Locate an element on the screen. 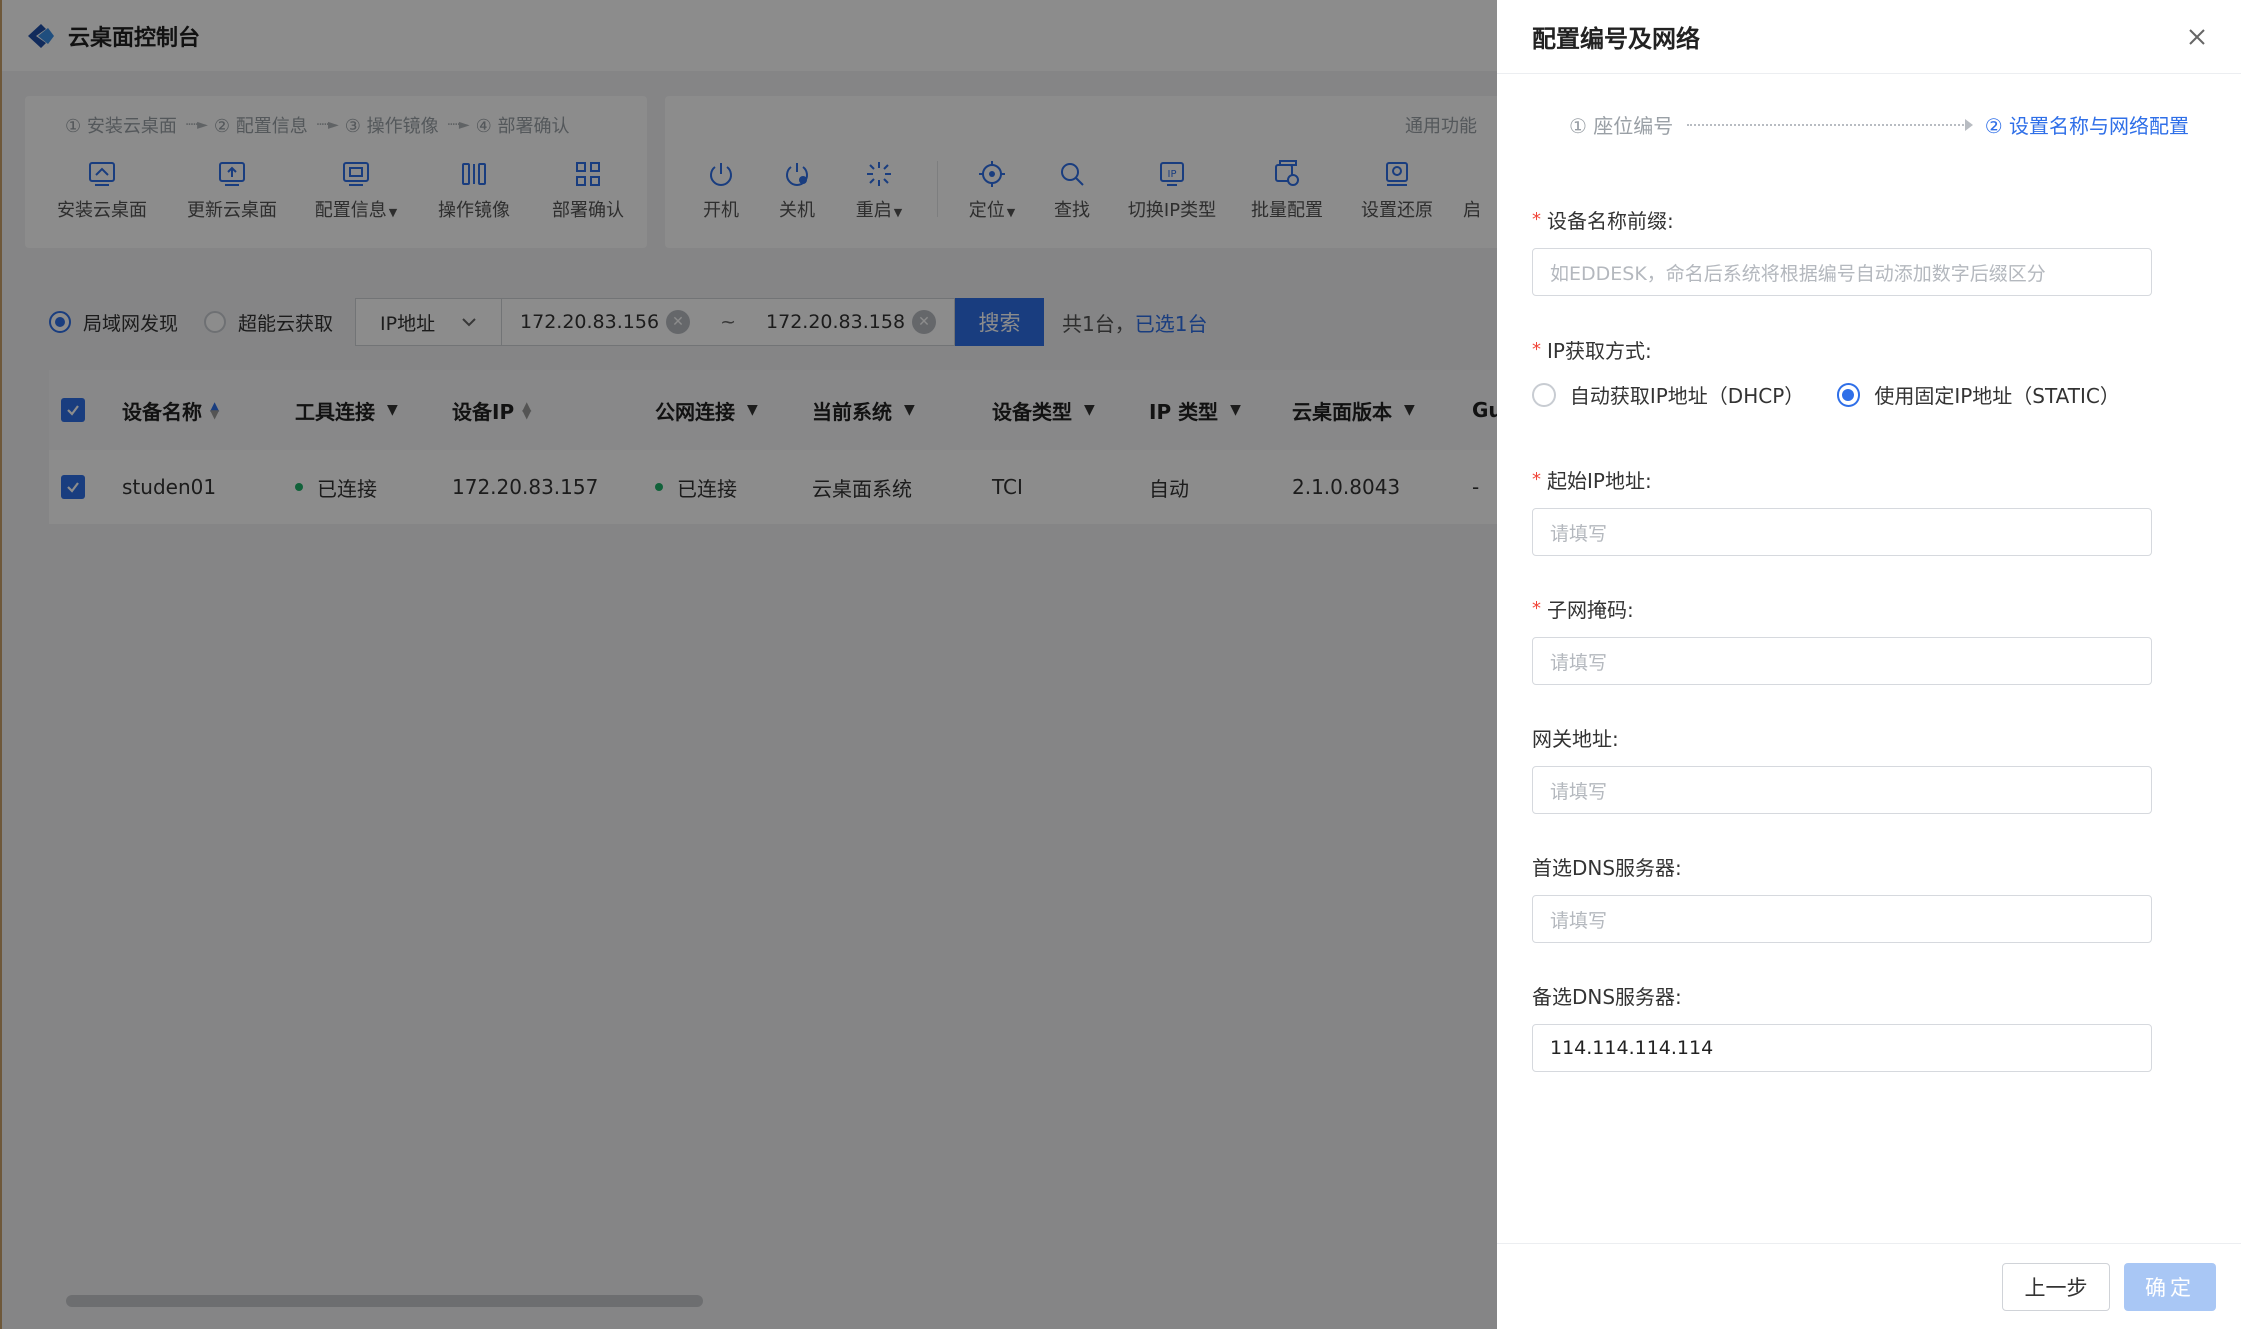 The width and height of the screenshot is (2241, 1329). prefix-field: * 设备名称前缀: 如EDDESK，命名后系统将根据编号自动添加数字后缀区分 is located at coordinates (1842, 250).